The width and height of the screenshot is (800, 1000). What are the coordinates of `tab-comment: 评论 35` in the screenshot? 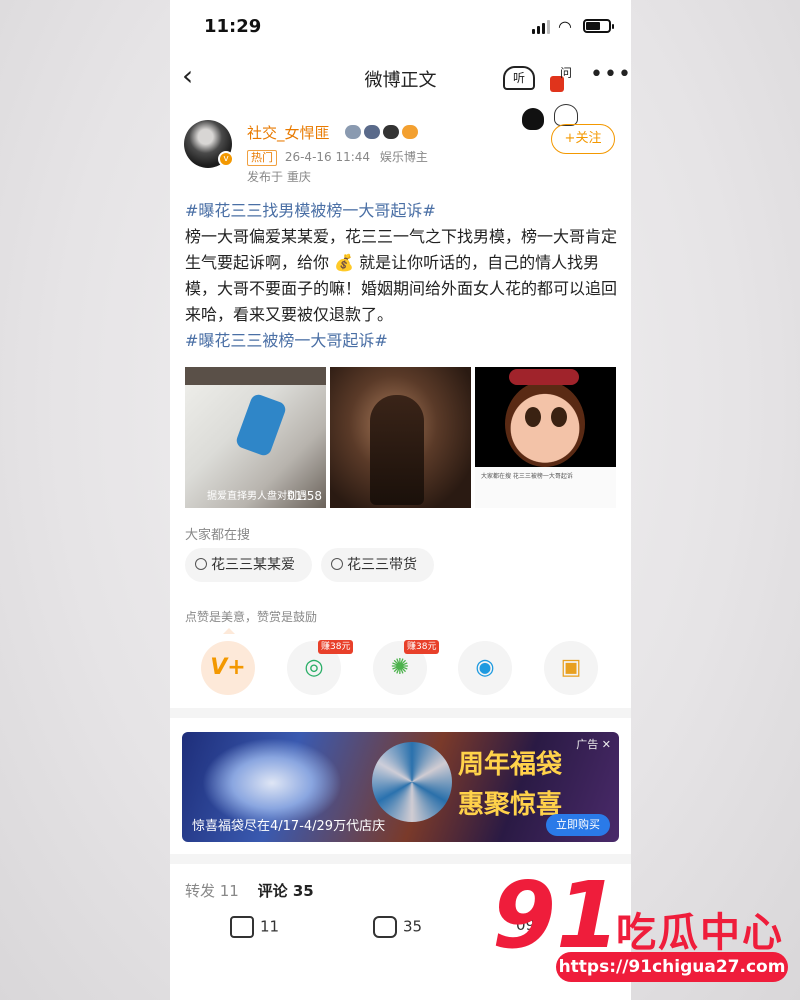 It's located at (286, 891).